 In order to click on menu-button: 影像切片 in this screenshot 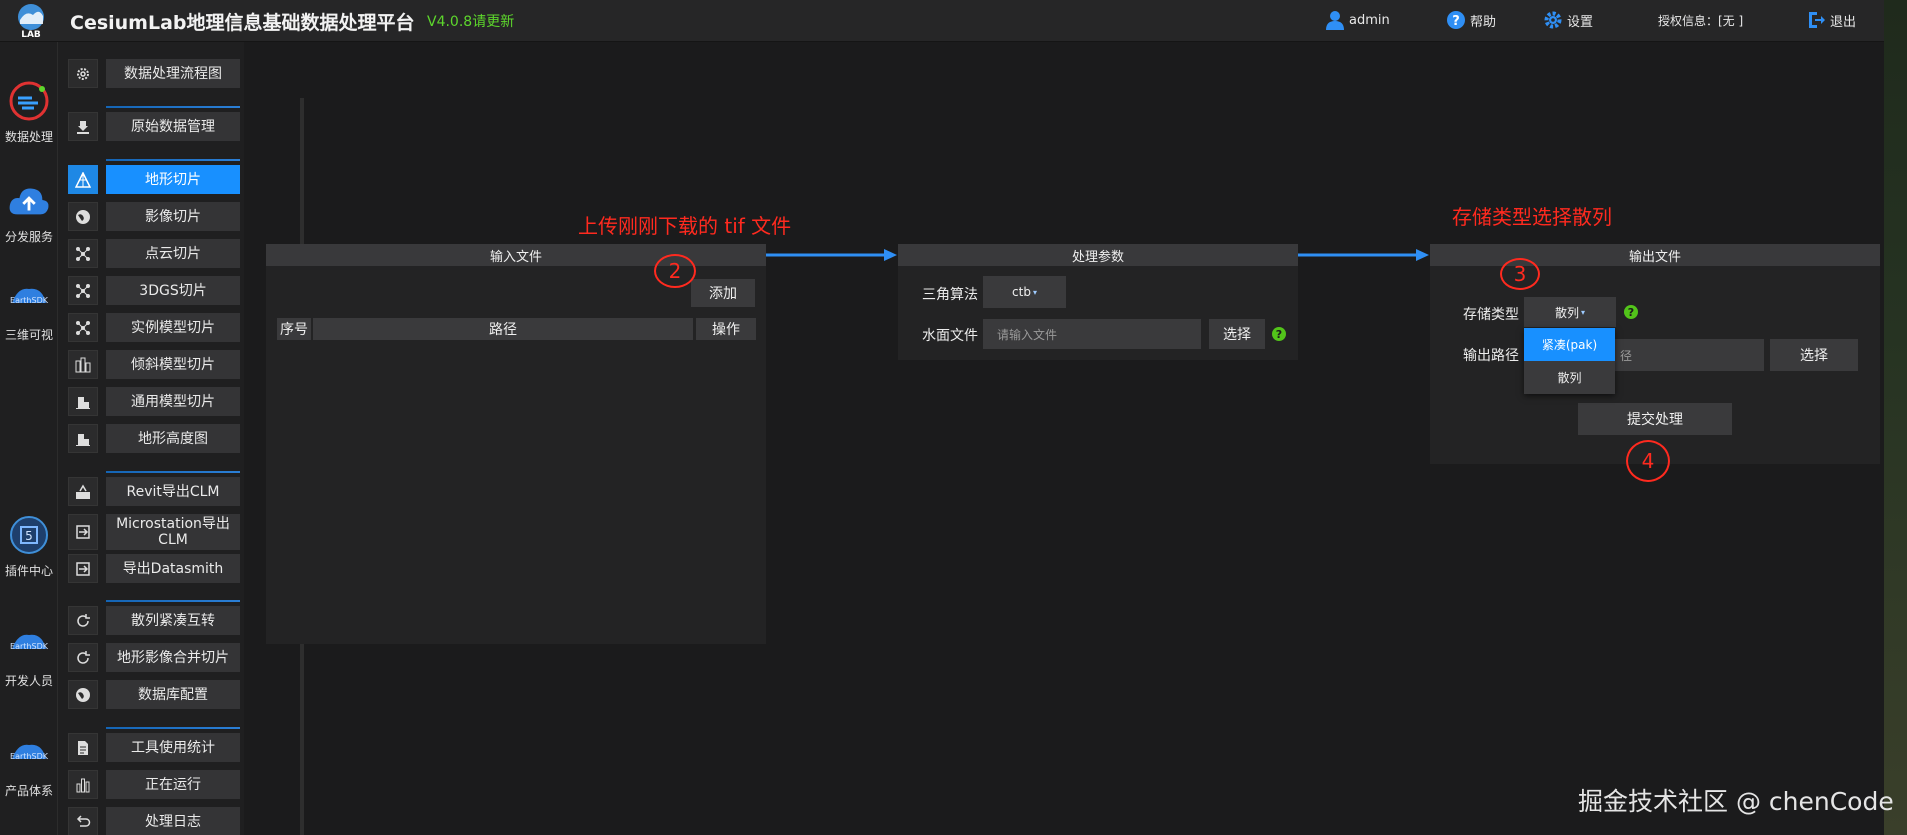, I will do `click(173, 216)`.